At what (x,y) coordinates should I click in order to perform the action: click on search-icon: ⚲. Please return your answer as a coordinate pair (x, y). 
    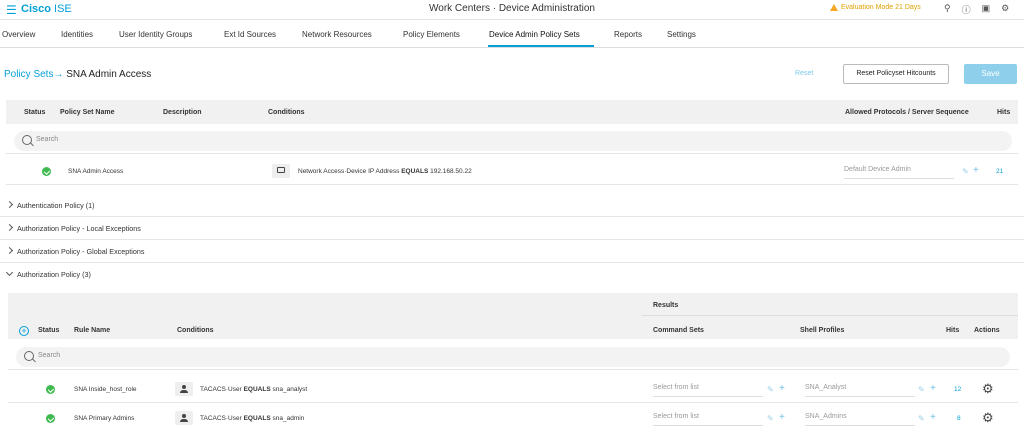
    Looking at the image, I should click on (947, 9).